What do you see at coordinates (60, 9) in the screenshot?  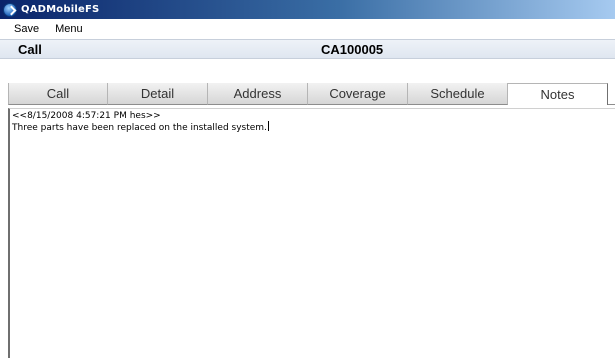 I see `window-title: QADMobileFS` at bounding box center [60, 9].